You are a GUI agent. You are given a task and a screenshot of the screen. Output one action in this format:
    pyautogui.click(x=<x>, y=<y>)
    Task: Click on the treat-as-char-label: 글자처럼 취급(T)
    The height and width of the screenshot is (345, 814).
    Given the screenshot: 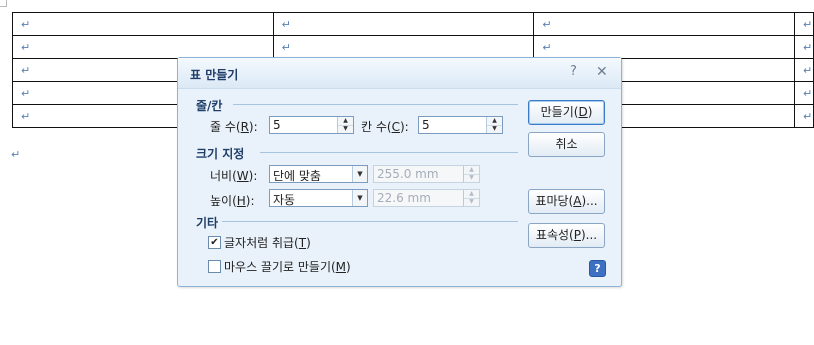 What is the action you would take?
    pyautogui.click(x=267, y=243)
    